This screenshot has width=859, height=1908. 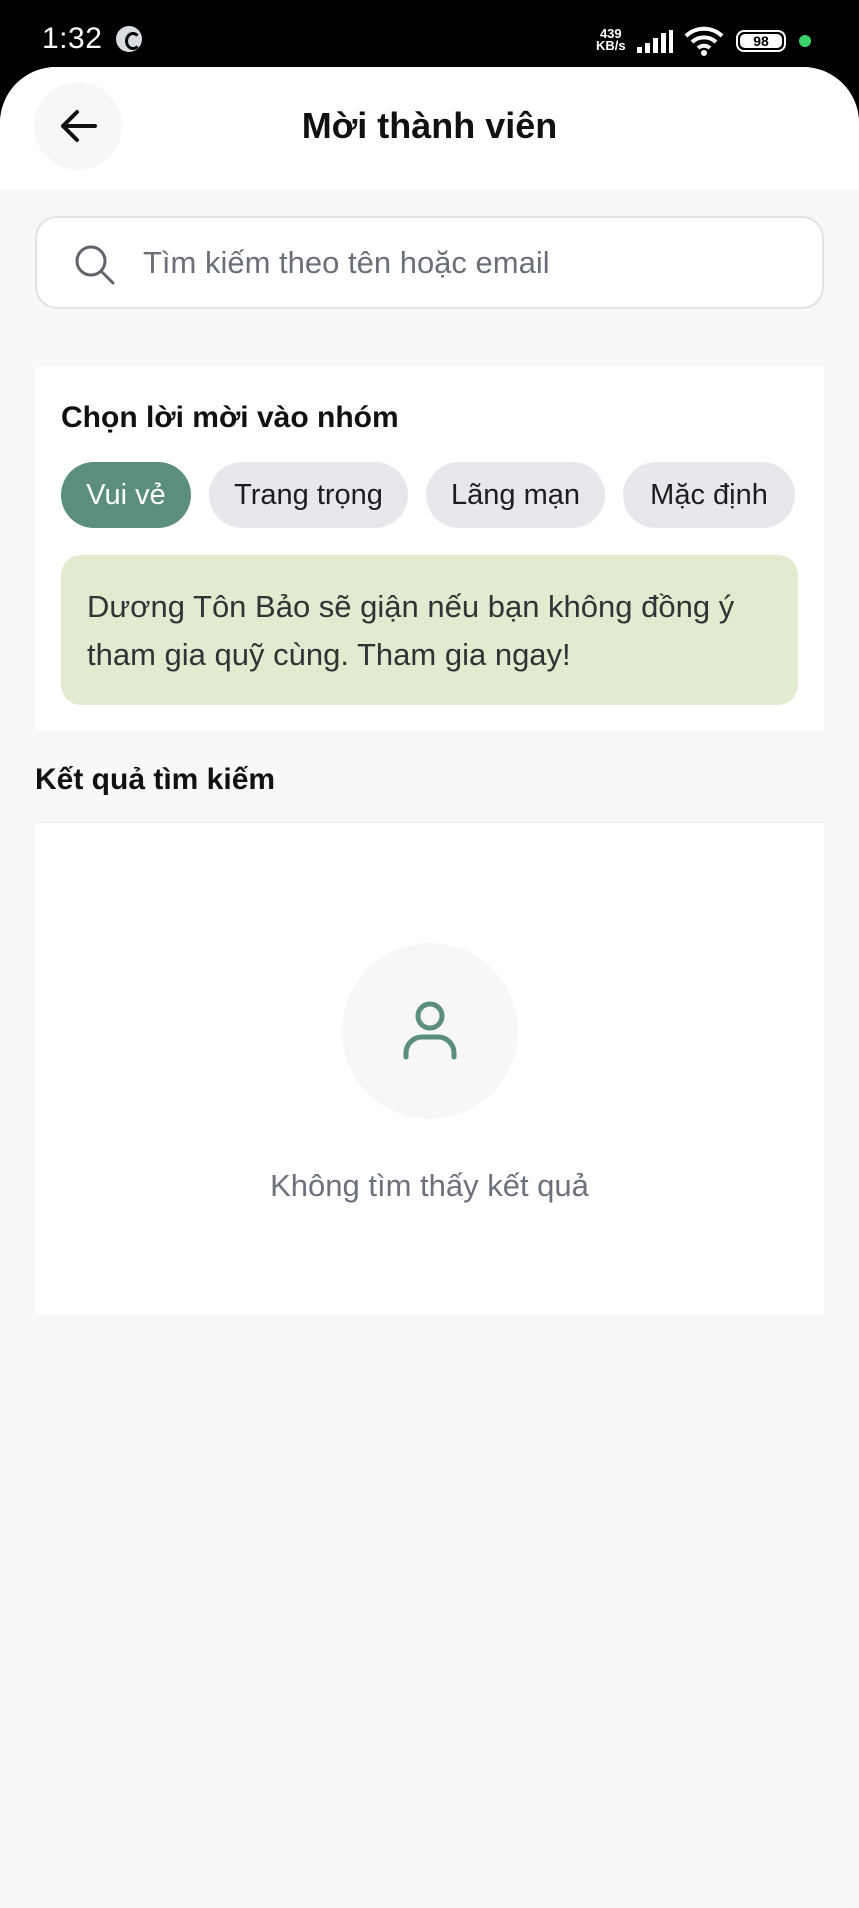 I want to click on search-input, so click(x=473, y=262).